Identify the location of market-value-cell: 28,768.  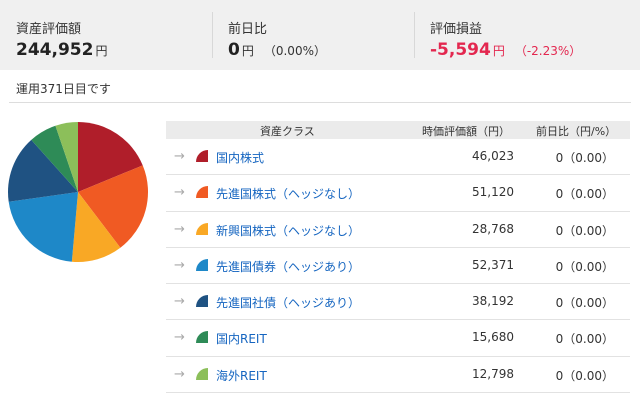
(493, 228).